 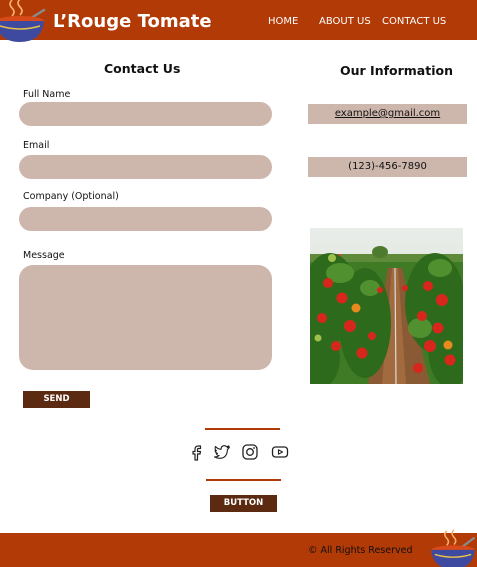 What do you see at coordinates (396, 70) in the screenshot?
I see `info-title: Our Information` at bounding box center [396, 70].